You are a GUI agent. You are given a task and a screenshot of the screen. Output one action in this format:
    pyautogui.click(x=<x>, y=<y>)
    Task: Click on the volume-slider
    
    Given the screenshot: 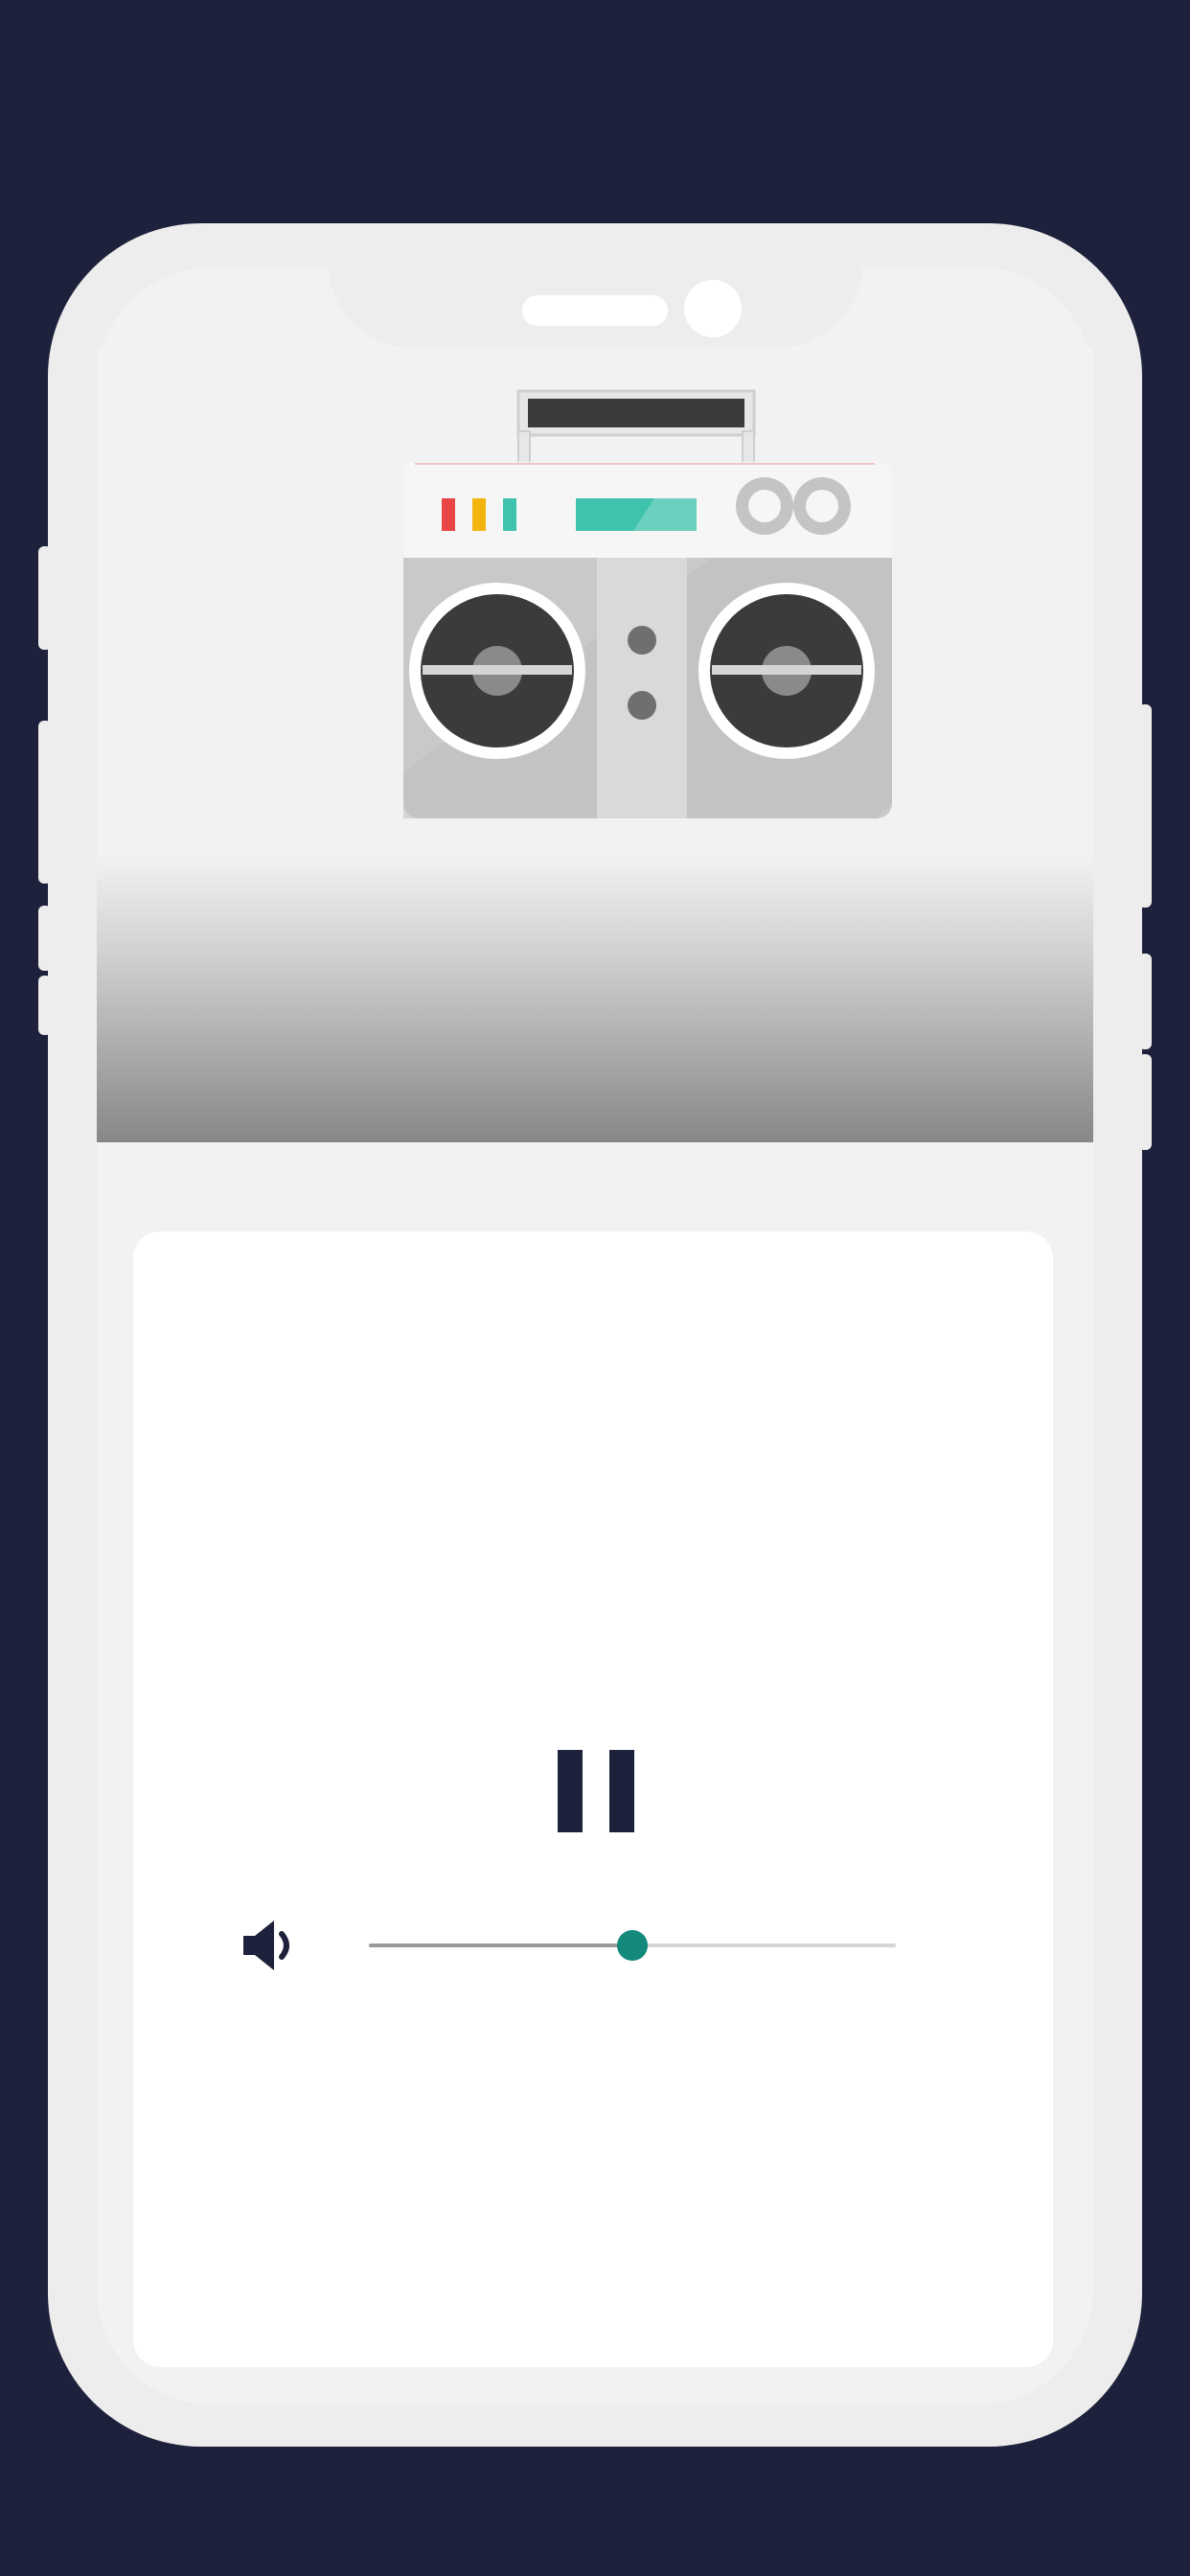 What is the action you would take?
    pyautogui.click(x=633, y=1945)
    